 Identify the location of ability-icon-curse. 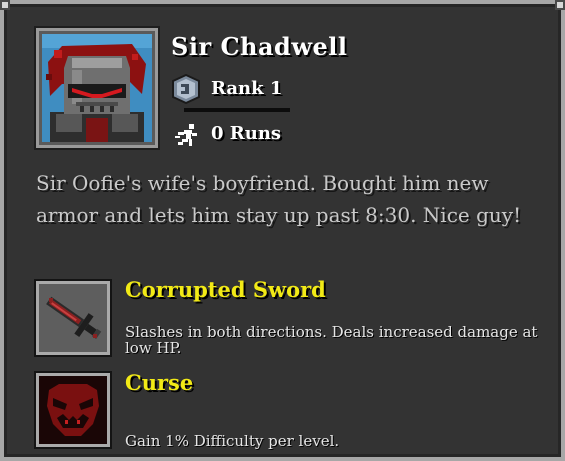
(73, 410).